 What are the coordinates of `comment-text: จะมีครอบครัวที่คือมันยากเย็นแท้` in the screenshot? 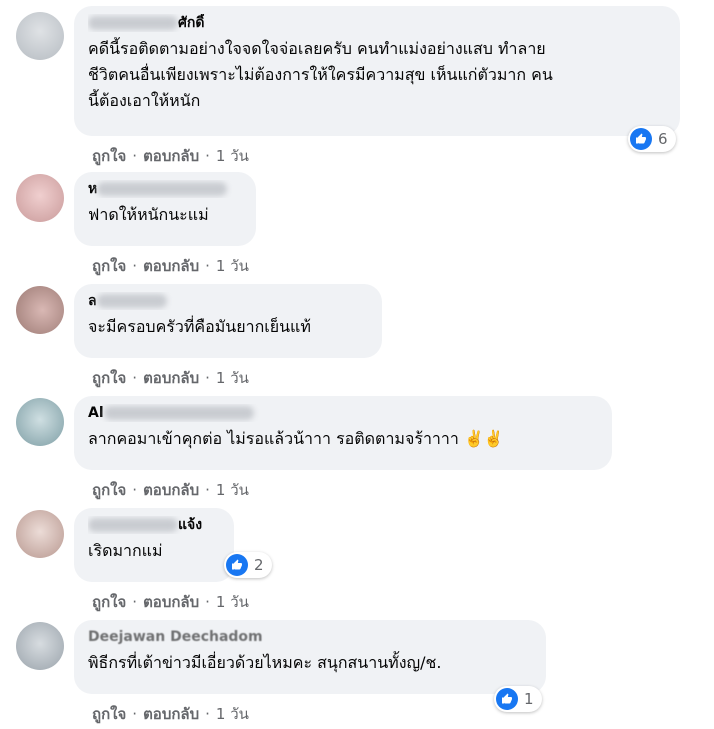 It's located at (199, 326).